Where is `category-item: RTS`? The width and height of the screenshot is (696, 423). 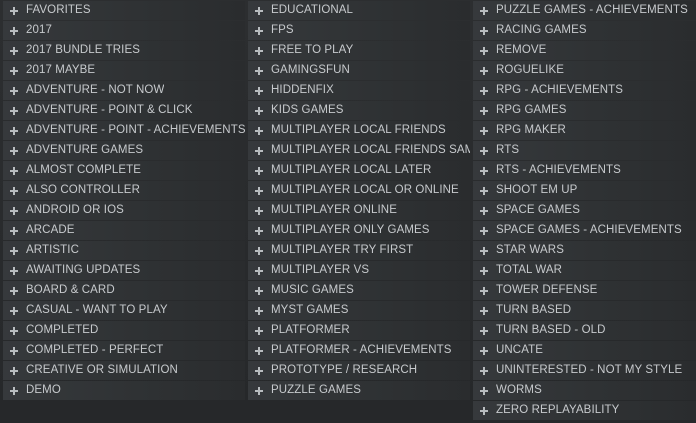
category-item: RTS is located at coordinates (584, 150).